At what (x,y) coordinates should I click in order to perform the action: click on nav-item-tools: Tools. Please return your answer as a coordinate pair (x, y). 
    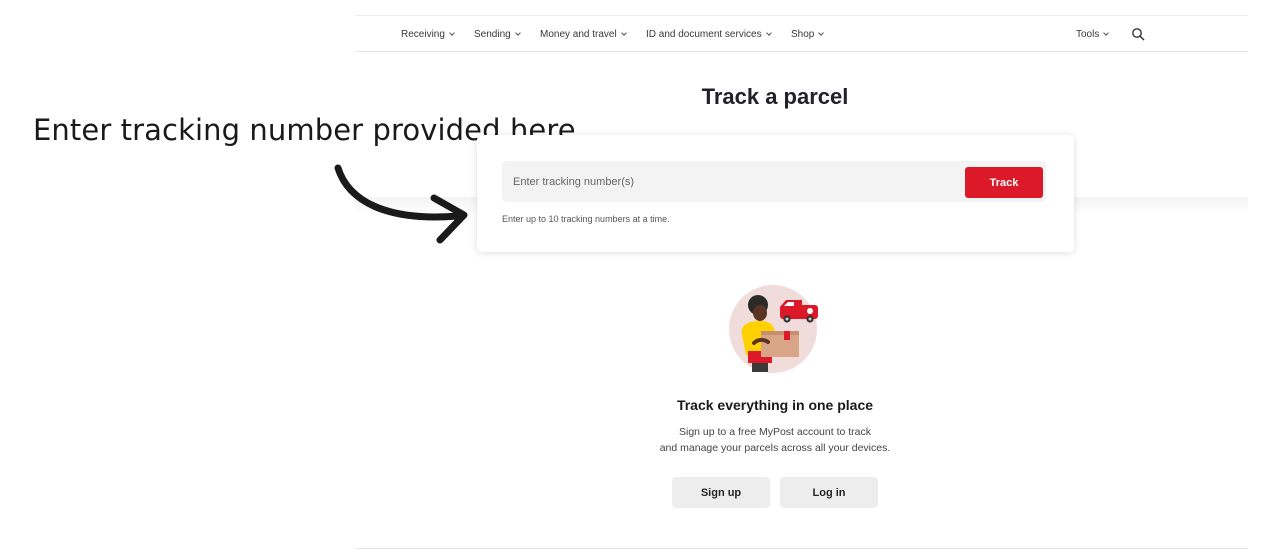
    Looking at the image, I should click on (1093, 34).